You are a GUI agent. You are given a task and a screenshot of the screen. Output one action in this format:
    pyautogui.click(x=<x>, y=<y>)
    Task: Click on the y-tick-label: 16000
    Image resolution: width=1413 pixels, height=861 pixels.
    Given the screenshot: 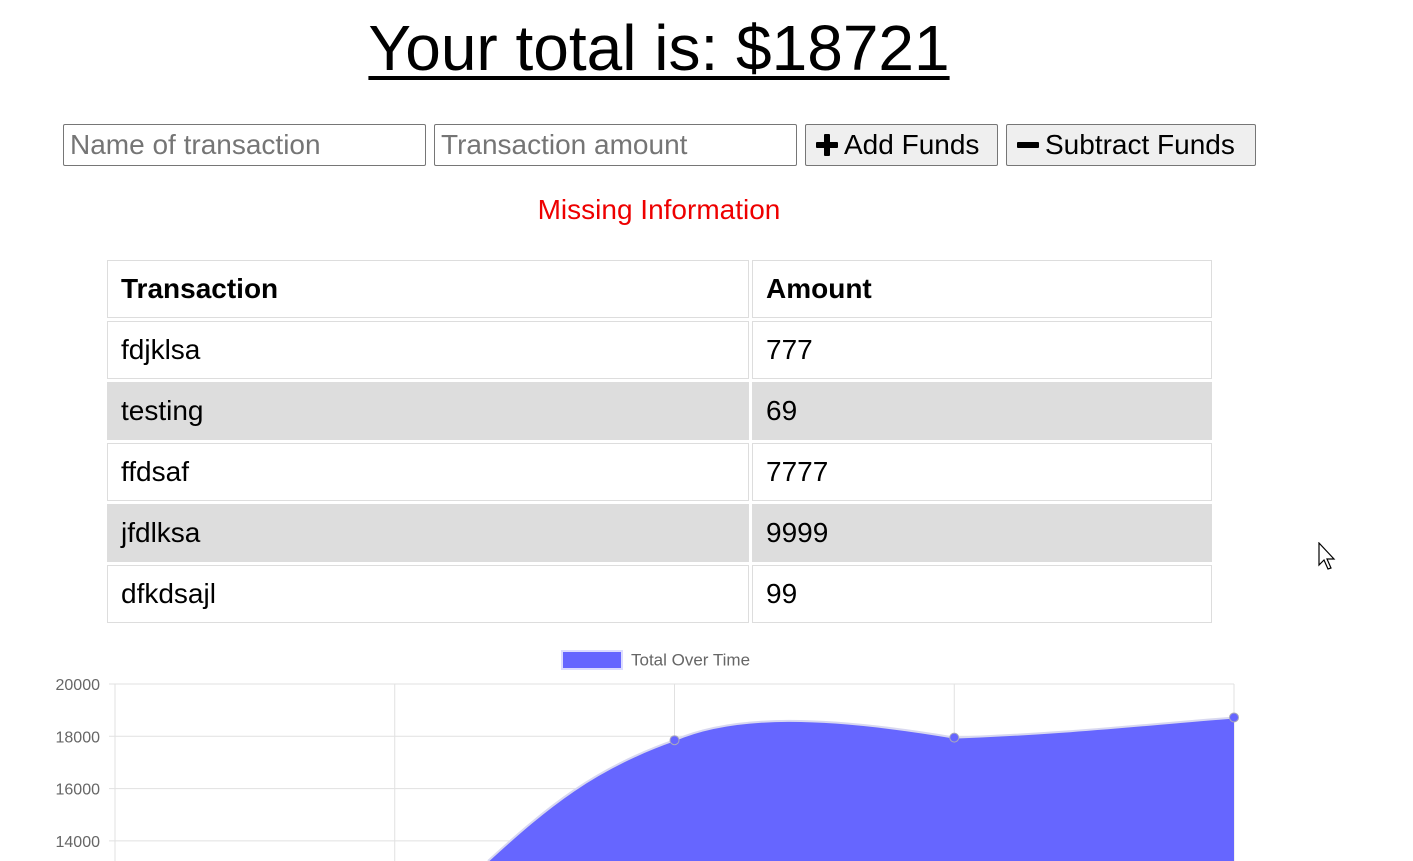 What is the action you would take?
    pyautogui.click(x=78, y=790)
    